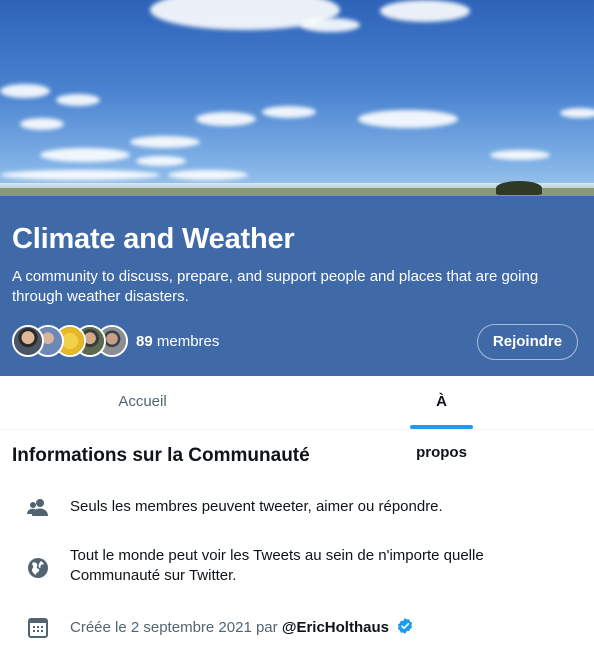  I want to click on tab-home-label: Accueil, so click(142, 401).